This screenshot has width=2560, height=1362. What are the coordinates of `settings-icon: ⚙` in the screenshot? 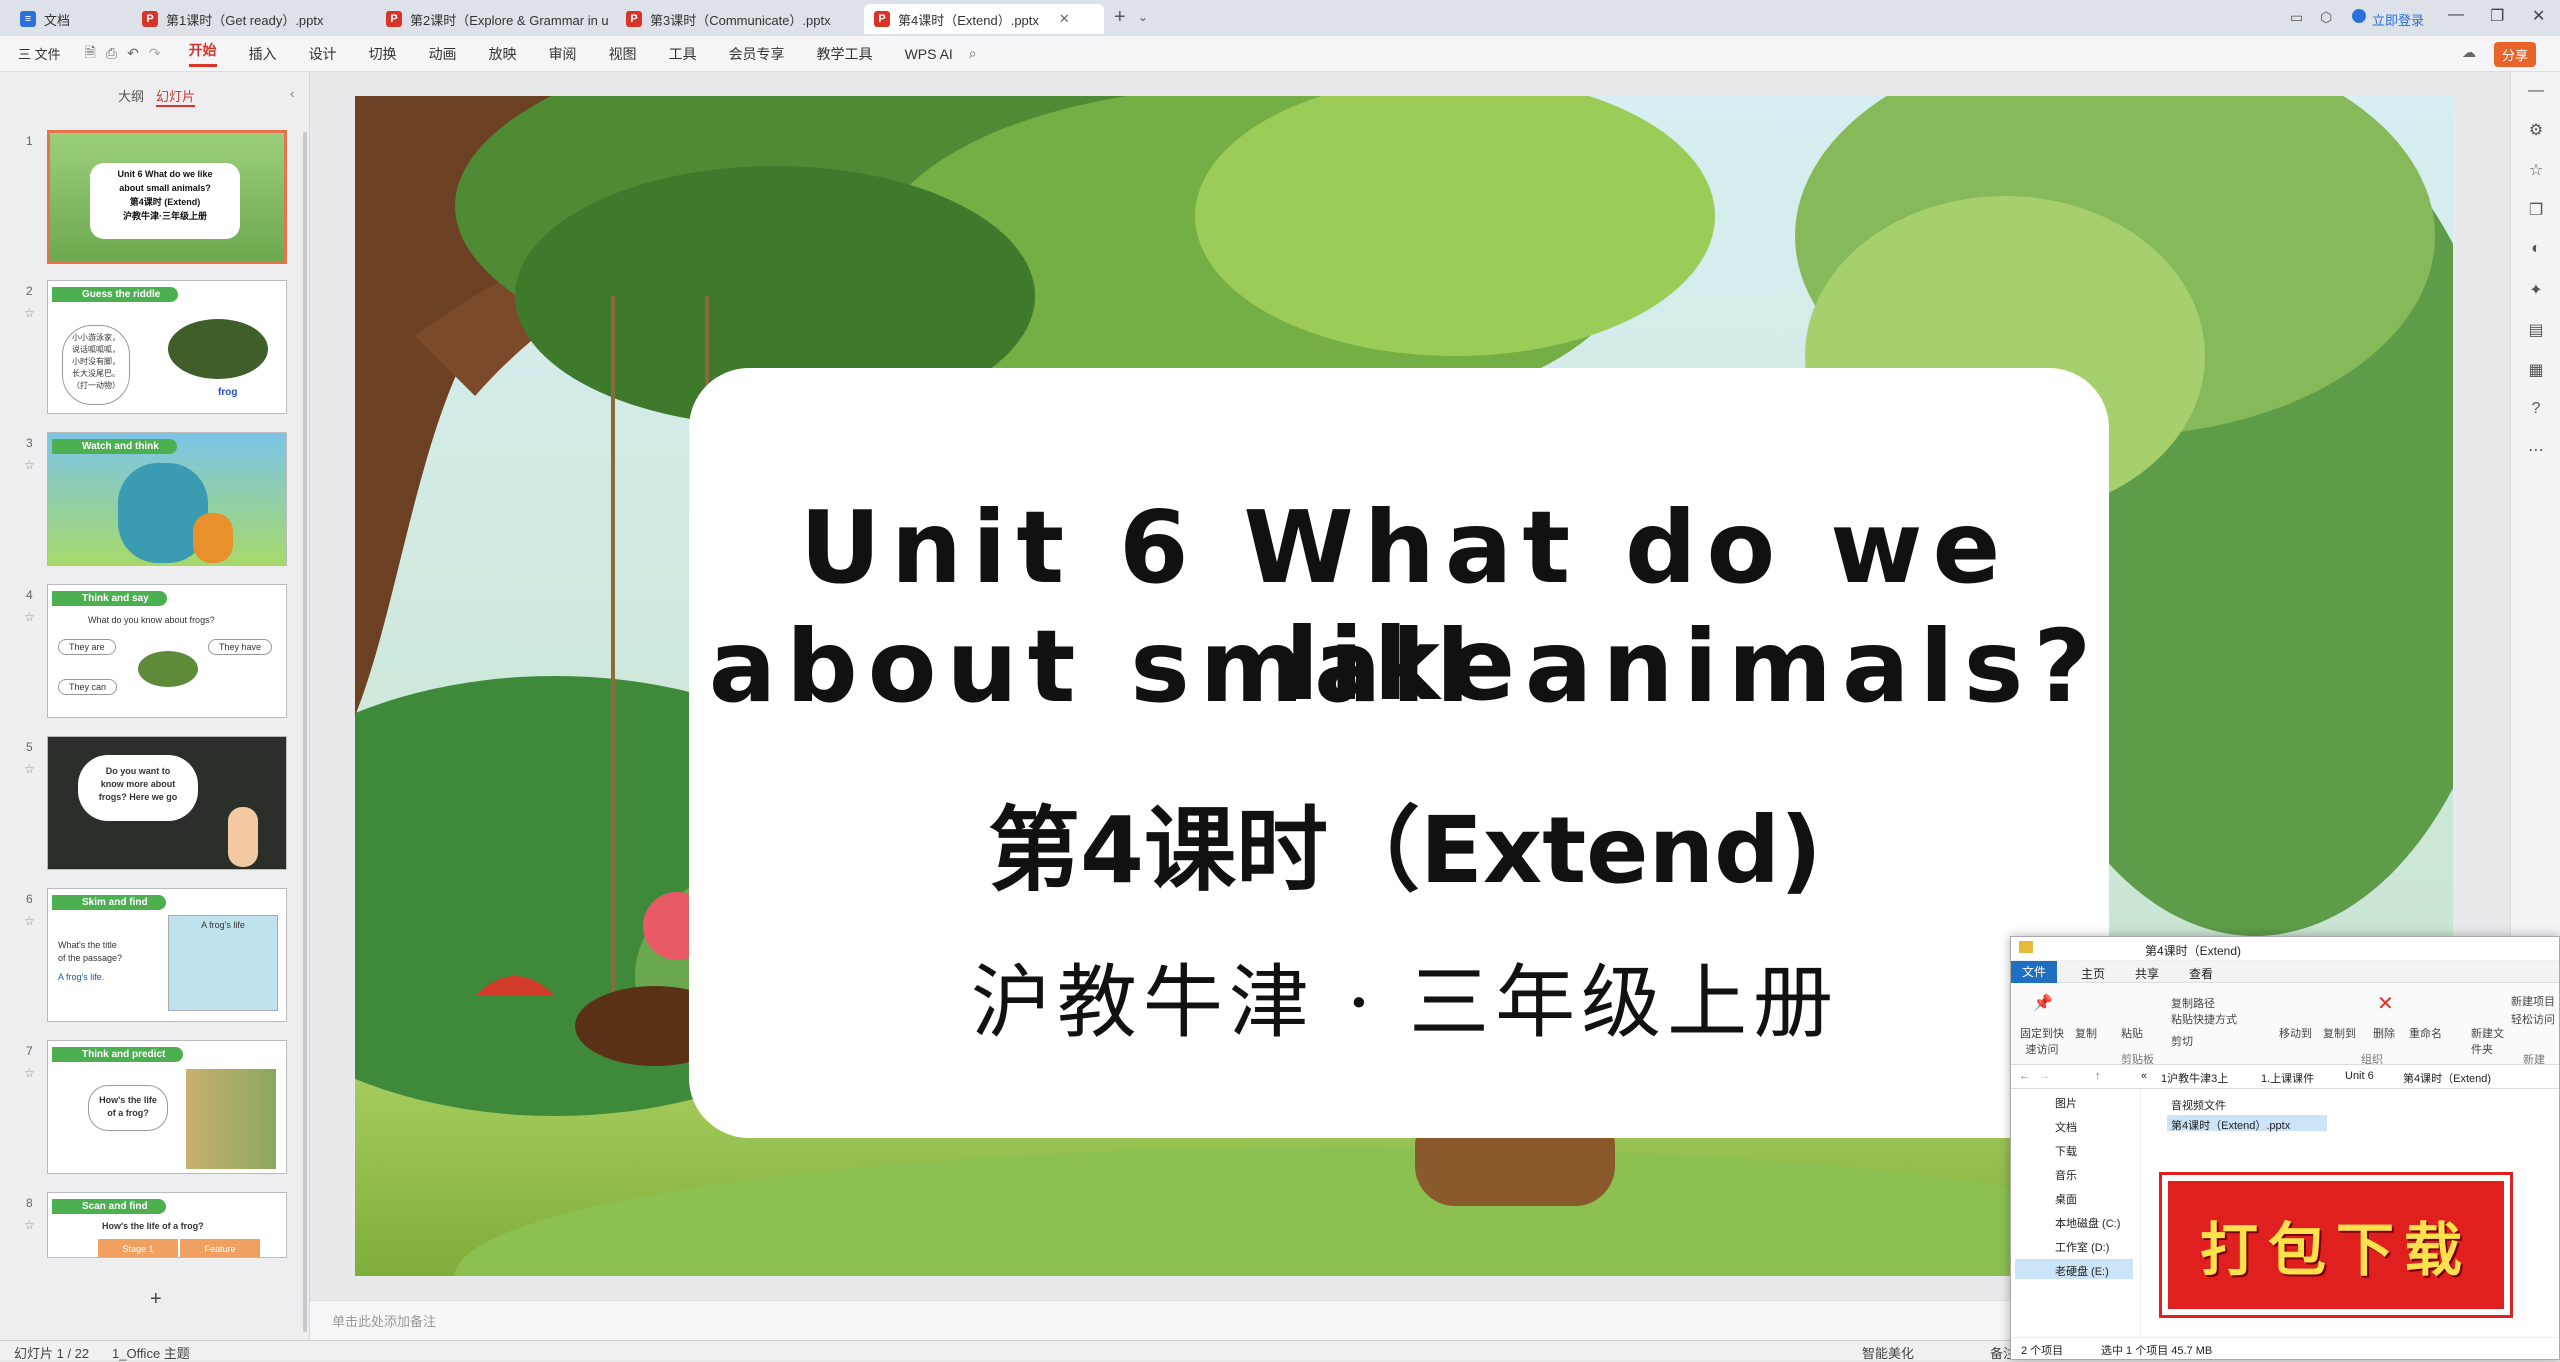 It's located at (2536, 129).